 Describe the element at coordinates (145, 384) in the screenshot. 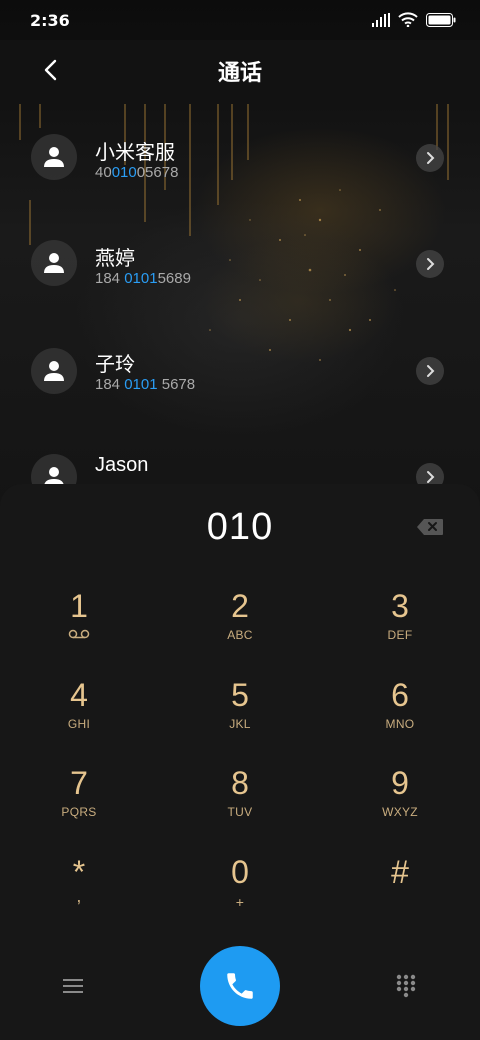

I see `contact-number: 184 0101 5678` at that location.